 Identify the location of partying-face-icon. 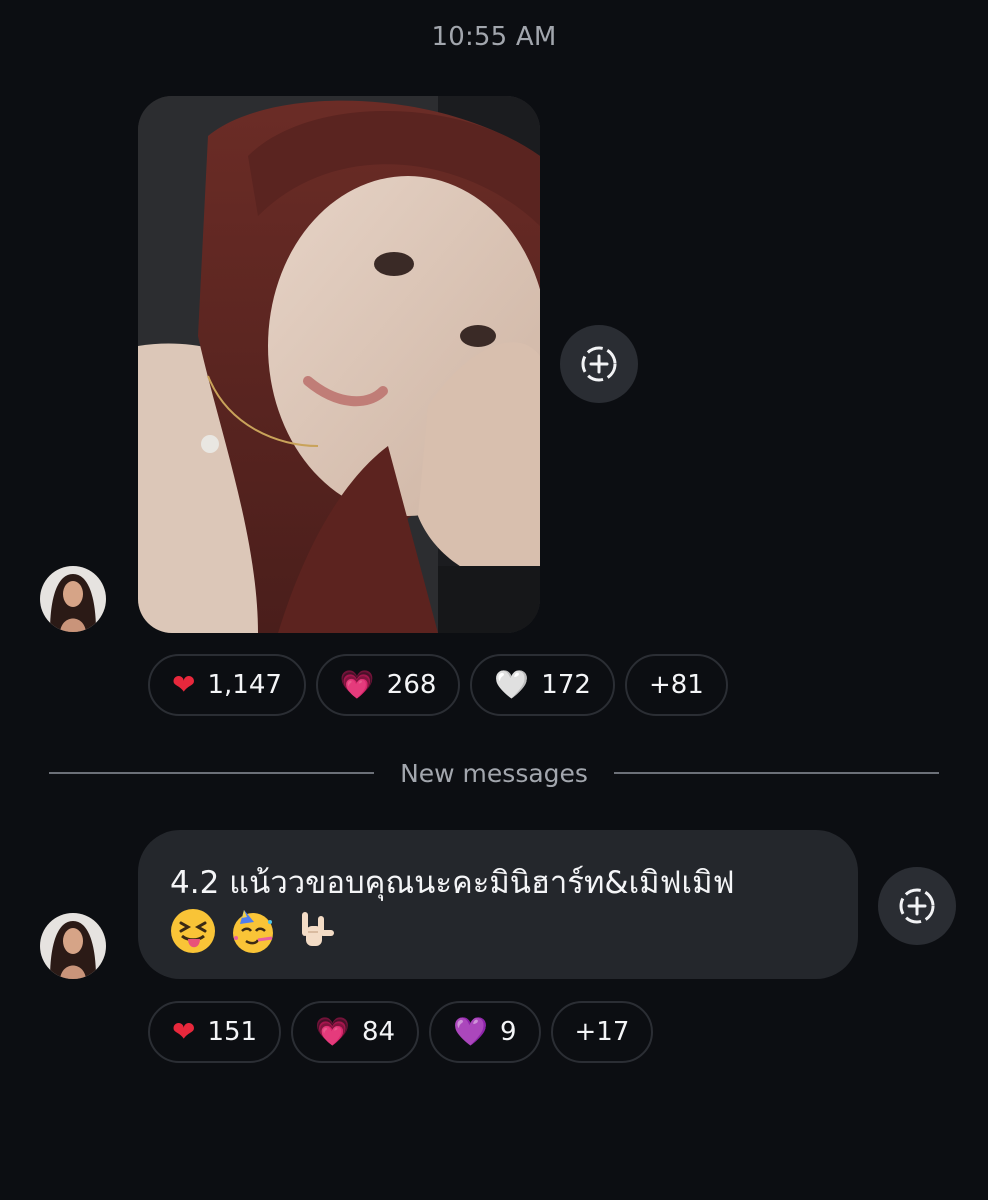
(253, 931).